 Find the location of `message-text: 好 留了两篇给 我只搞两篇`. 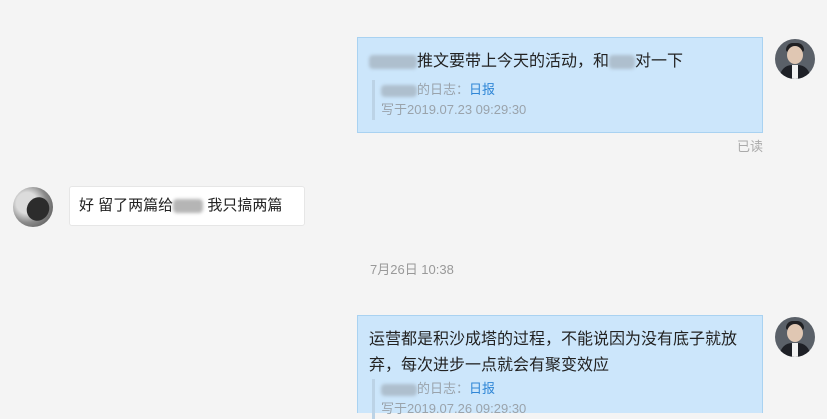

message-text: 好 留了两篇给 我只搞两篇 is located at coordinates (181, 205).